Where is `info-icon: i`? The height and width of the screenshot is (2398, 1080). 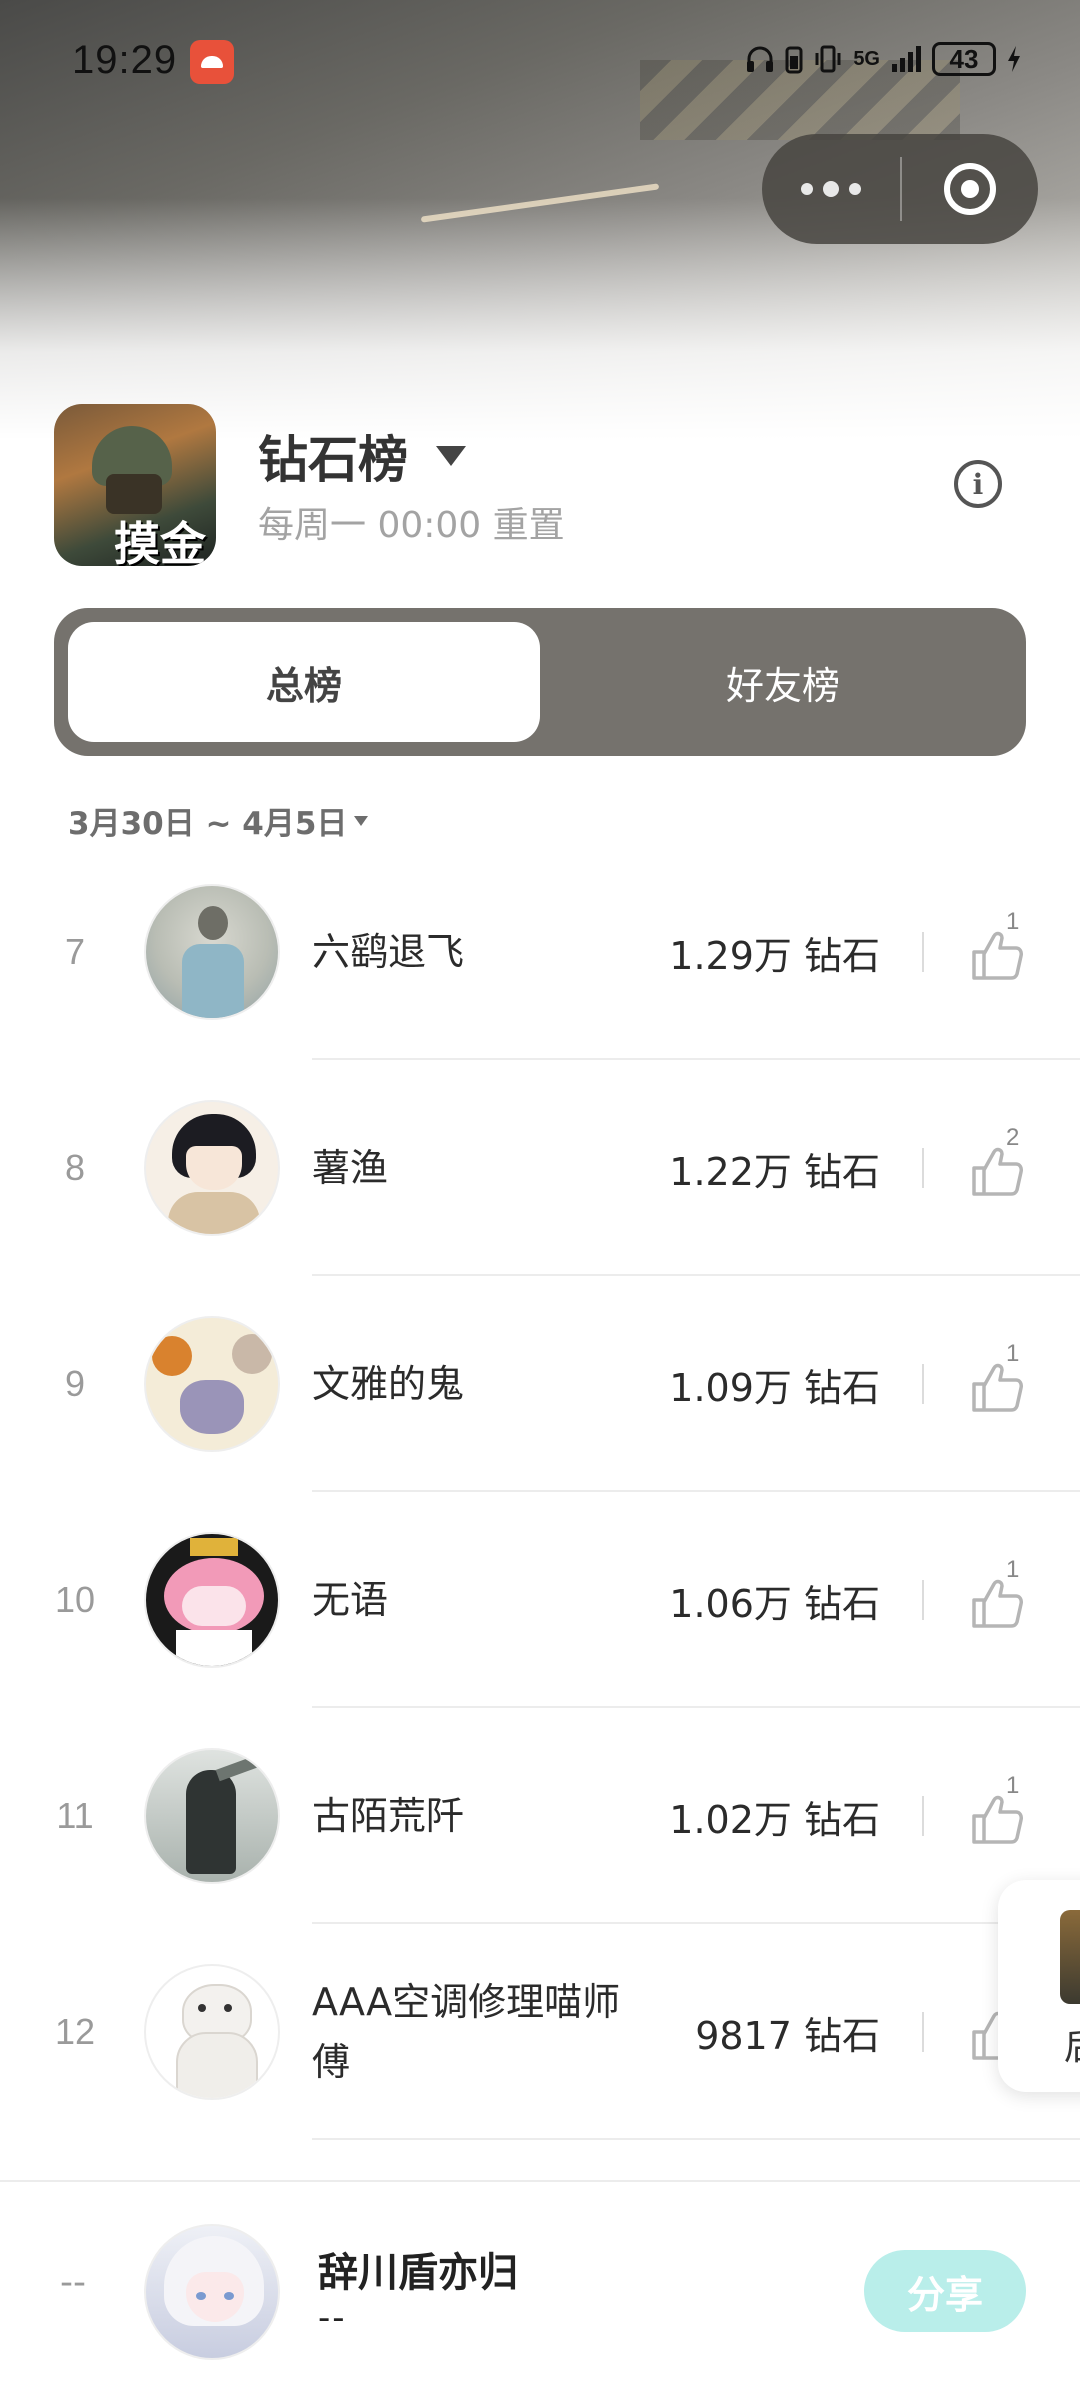
info-icon: i is located at coordinates (978, 484).